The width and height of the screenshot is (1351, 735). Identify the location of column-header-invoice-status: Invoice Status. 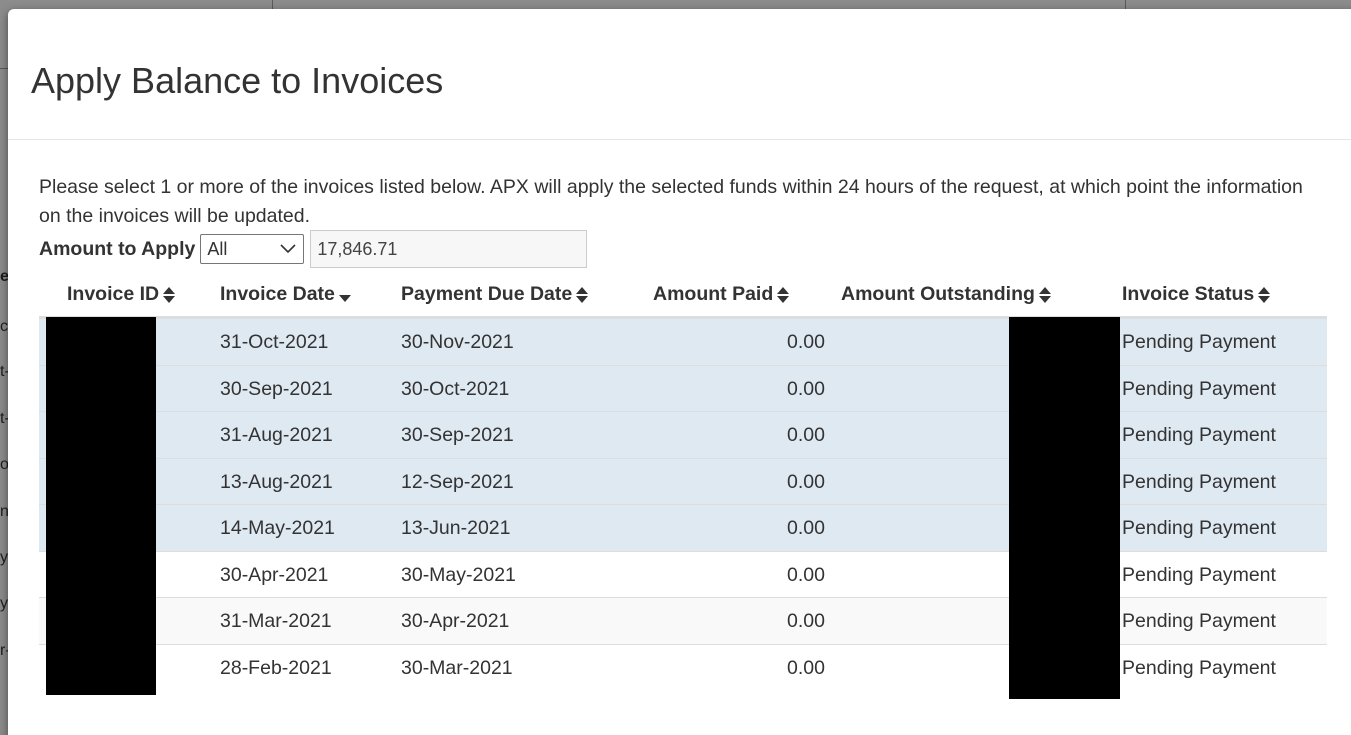
(1196, 294).